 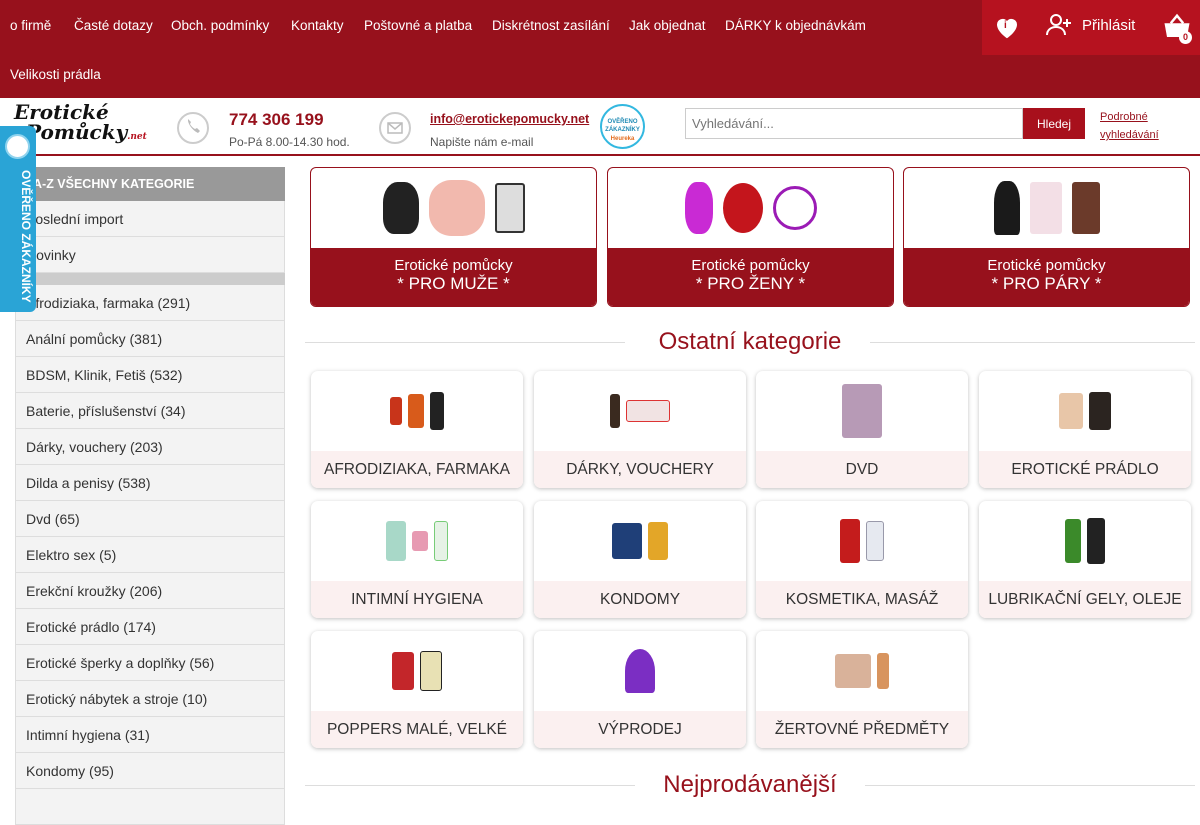 What do you see at coordinates (1046, 277) in the screenshot?
I see `card-label: Erotické pomůcky * PRO PÁRY *` at bounding box center [1046, 277].